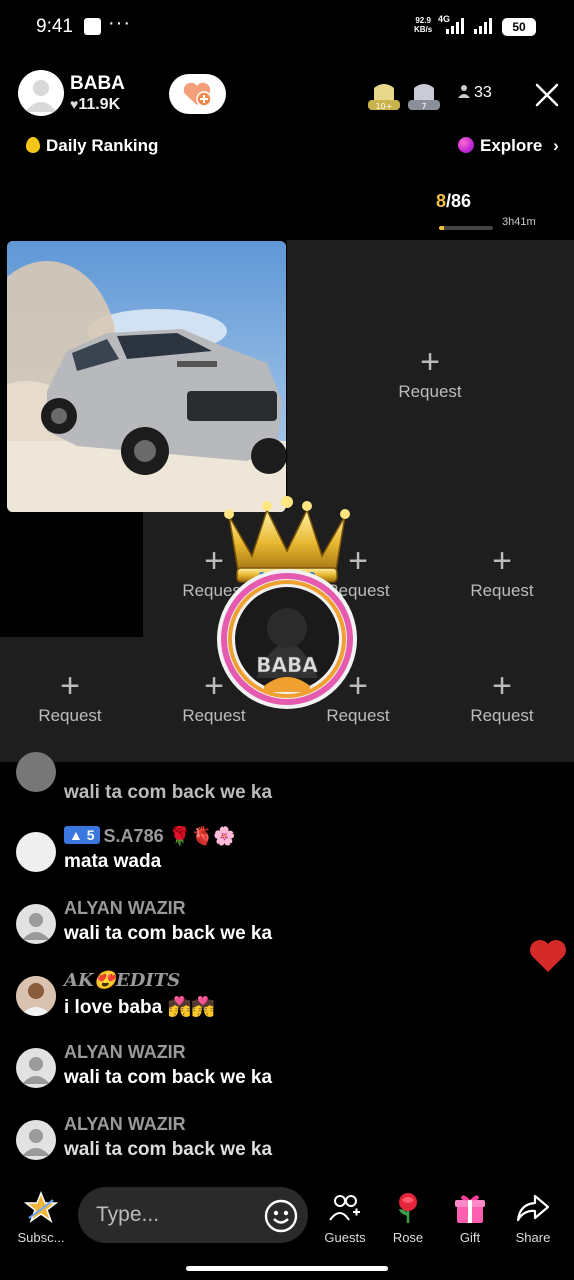  Describe the element at coordinates (287, 1268) in the screenshot. I see `home-indicator` at that location.